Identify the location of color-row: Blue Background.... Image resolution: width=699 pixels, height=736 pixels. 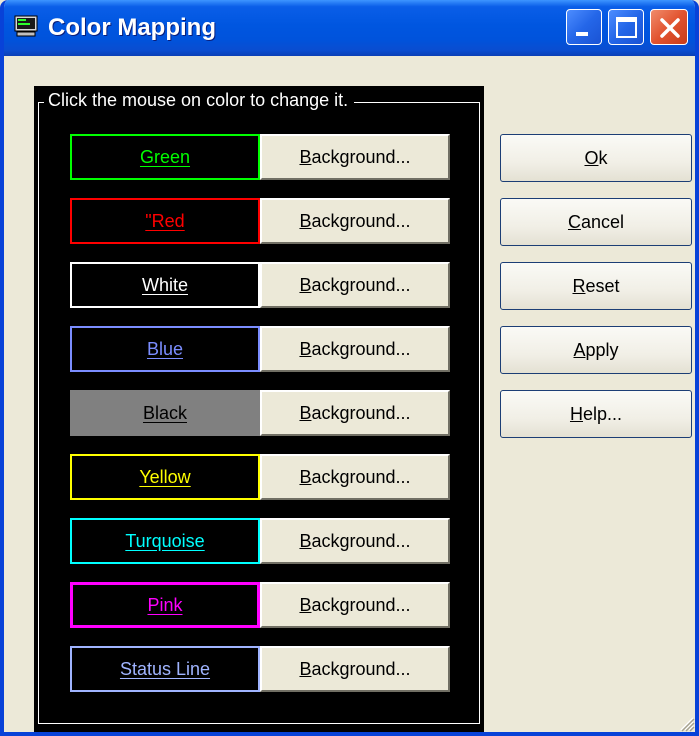
(260, 349).